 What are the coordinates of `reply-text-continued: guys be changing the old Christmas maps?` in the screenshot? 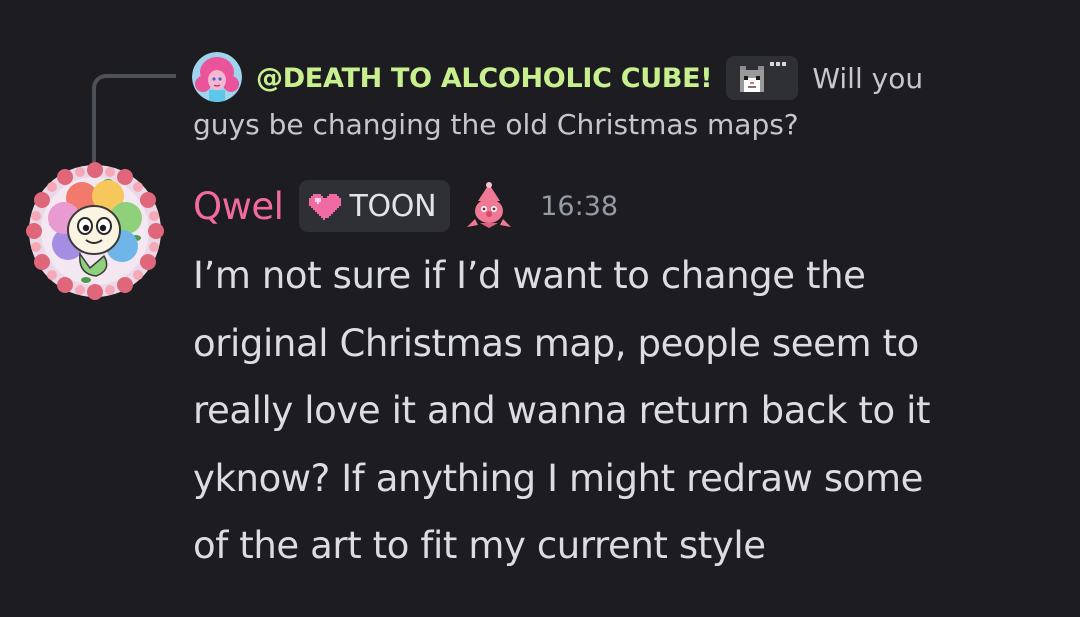 It's located at (496, 124).